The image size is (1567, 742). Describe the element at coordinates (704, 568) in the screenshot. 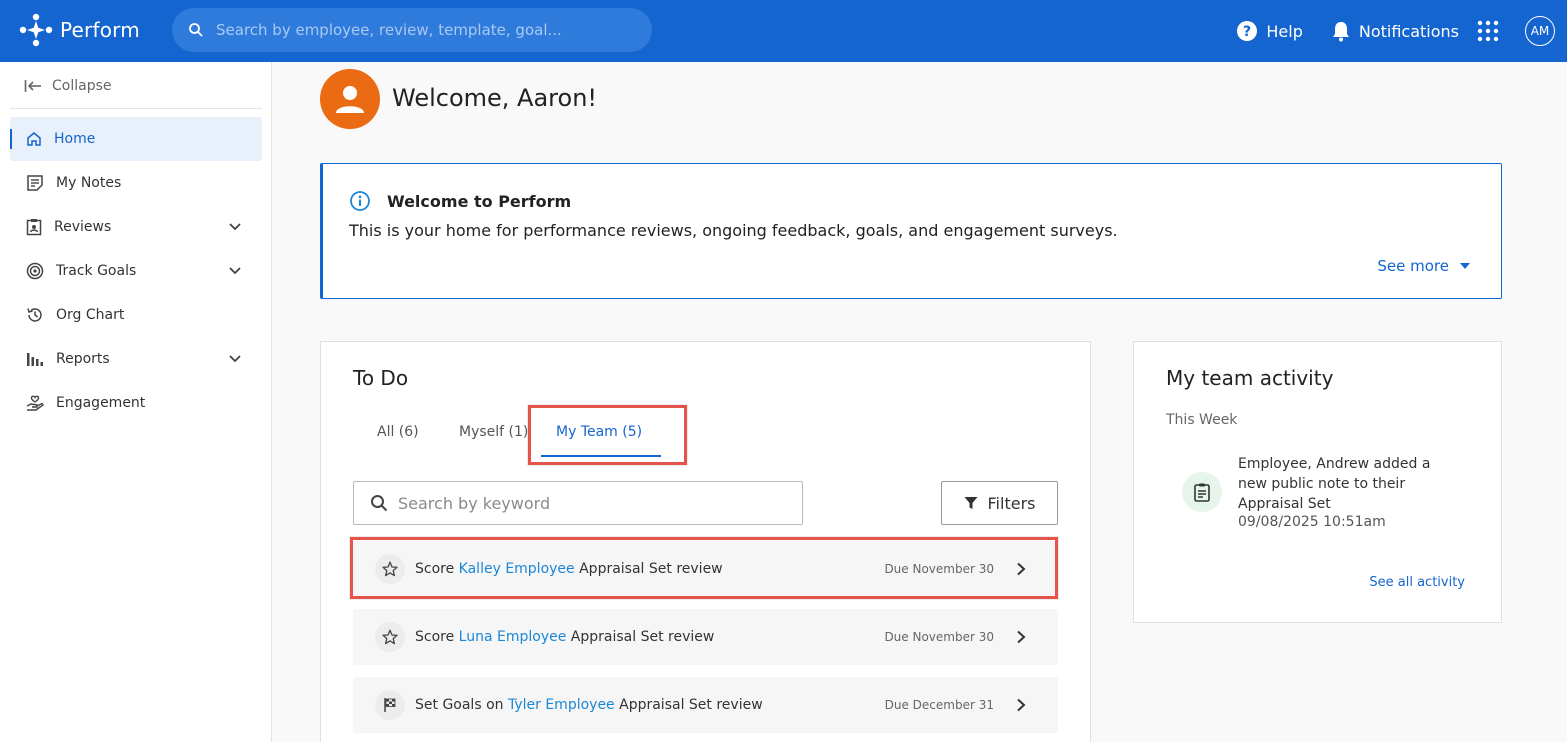

I see `highlight-box-item` at that location.